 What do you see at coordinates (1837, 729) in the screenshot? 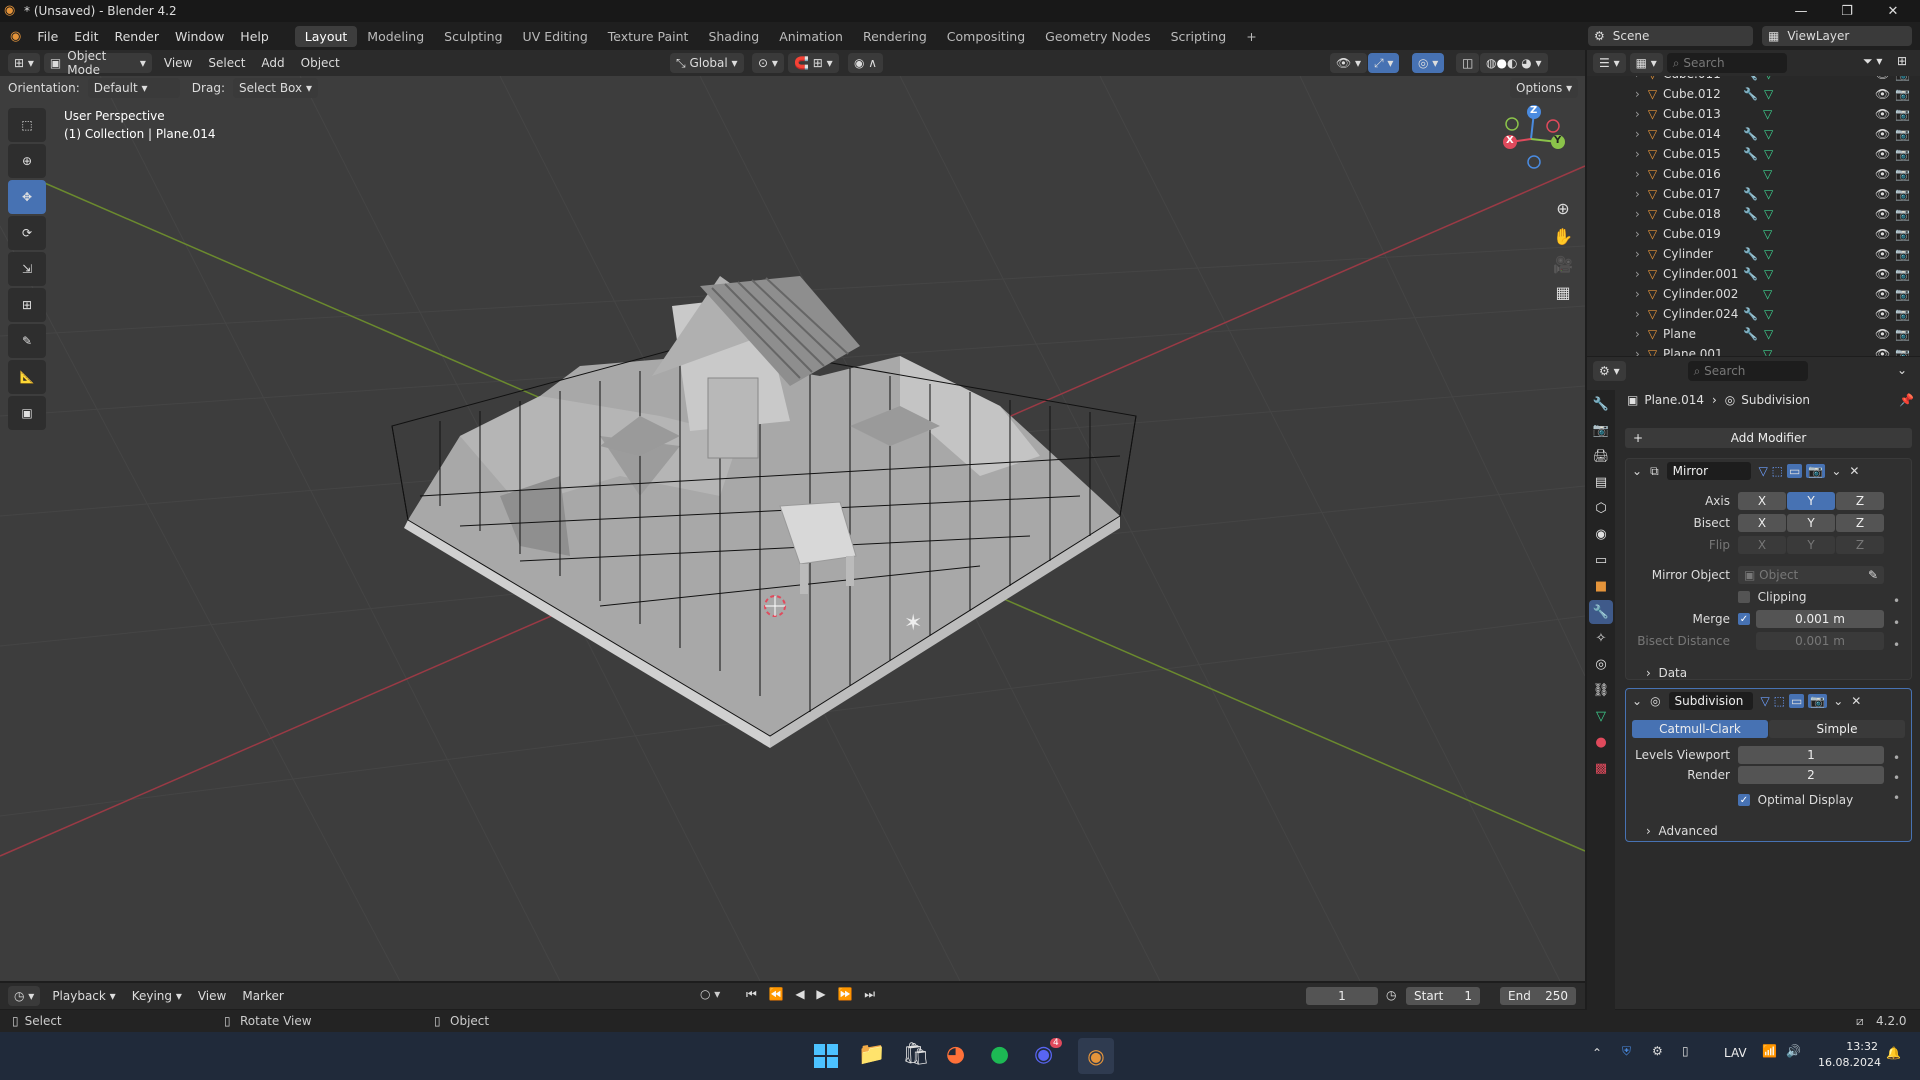
I see `simple-toggle: Simple` at bounding box center [1837, 729].